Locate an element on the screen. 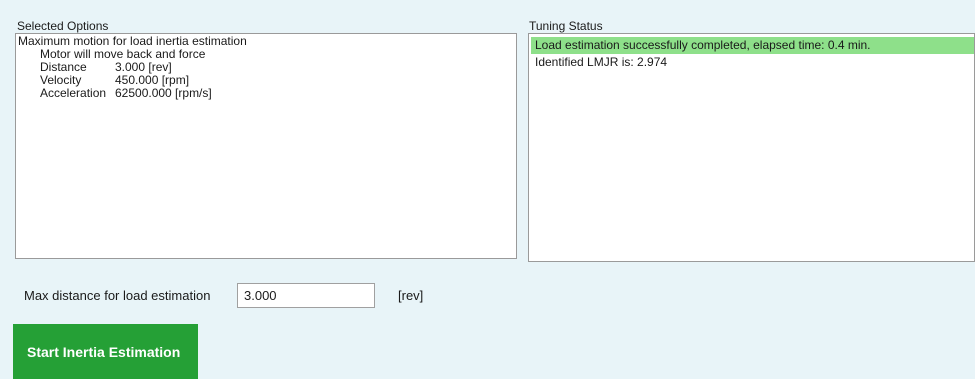 The image size is (975, 379). max-distance-unit: [rev] is located at coordinates (411, 295).